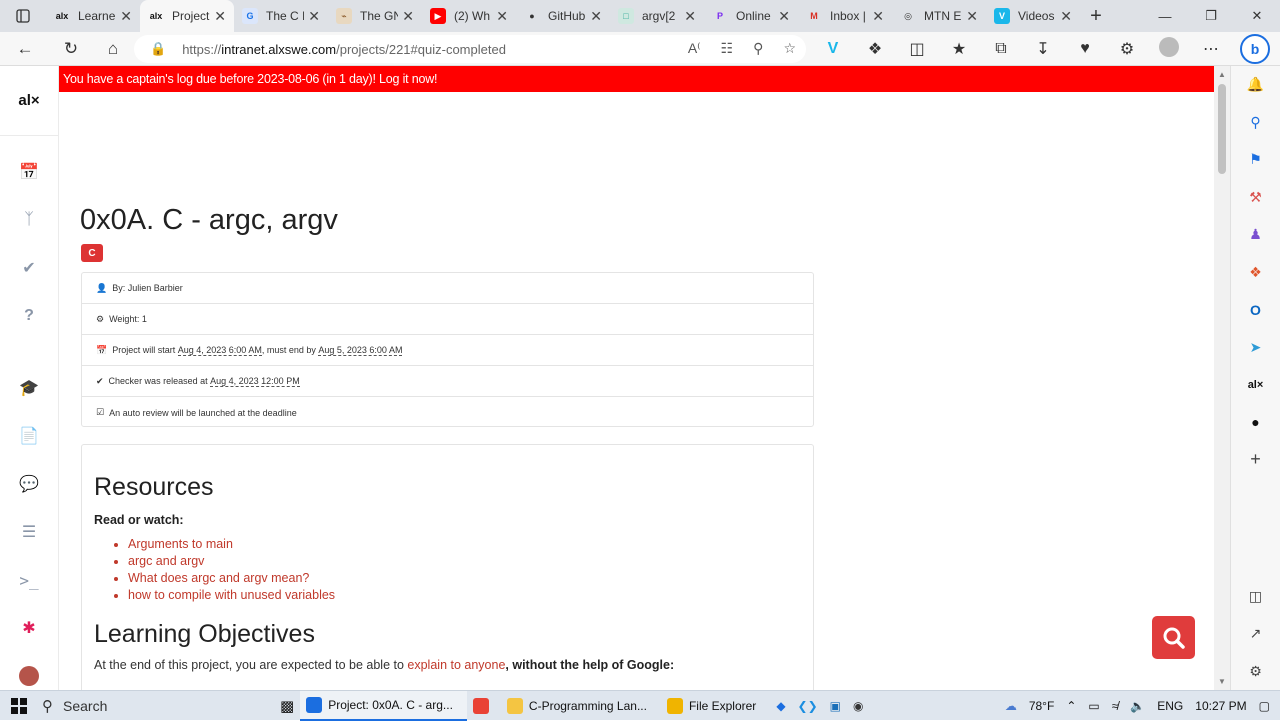  Describe the element at coordinates (71, 49) in the screenshot. I see `refresh-icon: ↻` at that location.